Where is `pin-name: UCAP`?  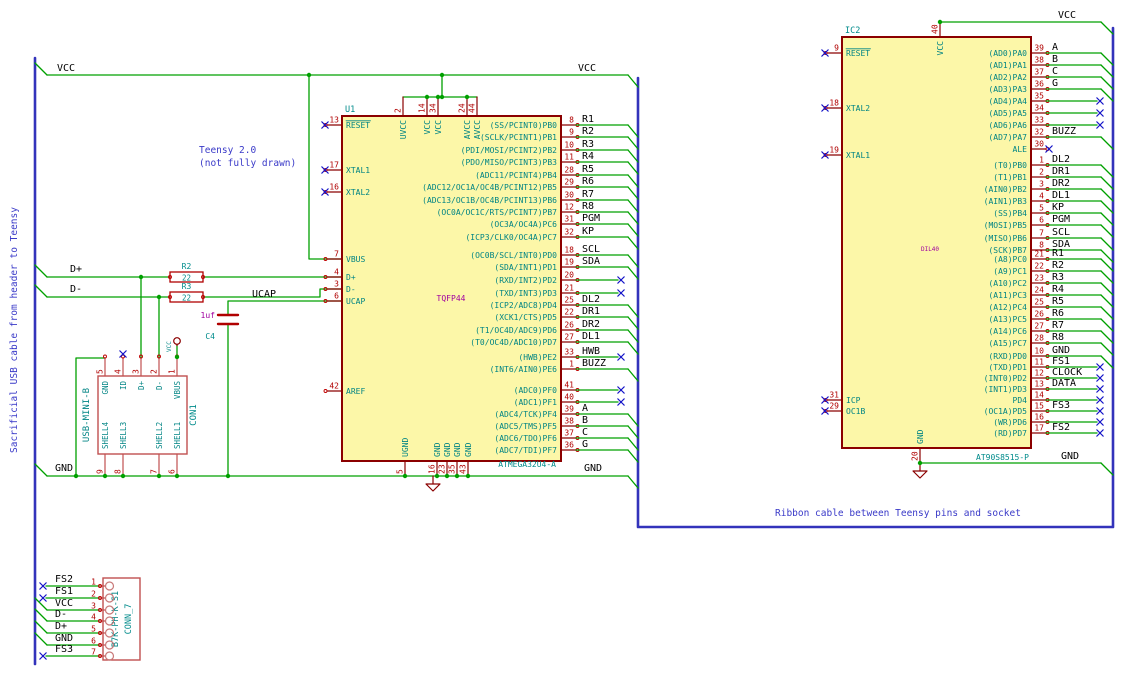
pin-name: UCAP is located at coordinates (355, 301).